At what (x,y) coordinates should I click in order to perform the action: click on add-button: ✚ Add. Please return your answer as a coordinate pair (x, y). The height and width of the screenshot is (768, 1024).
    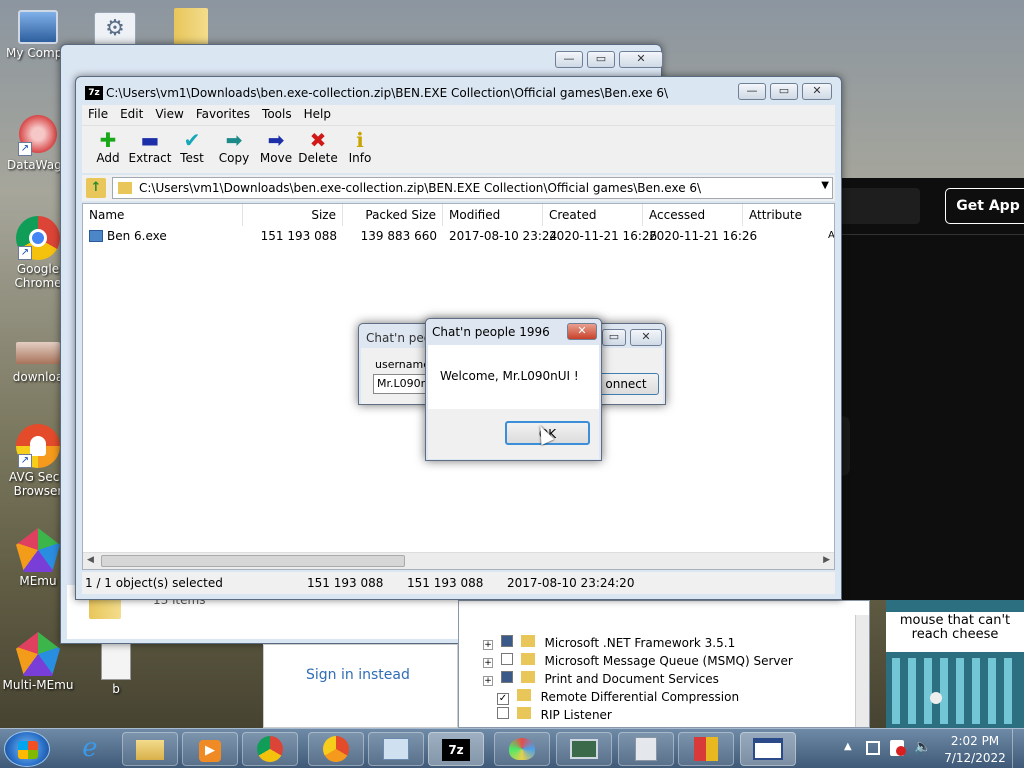
    Looking at the image, I should click on (108, 147).